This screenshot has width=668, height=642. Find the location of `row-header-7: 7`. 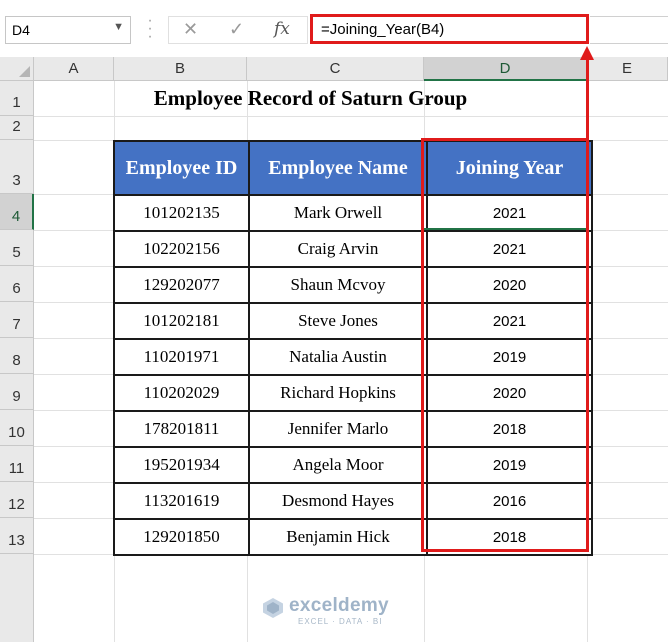

row-header-7: 7 is located at coordinates (17, 320).